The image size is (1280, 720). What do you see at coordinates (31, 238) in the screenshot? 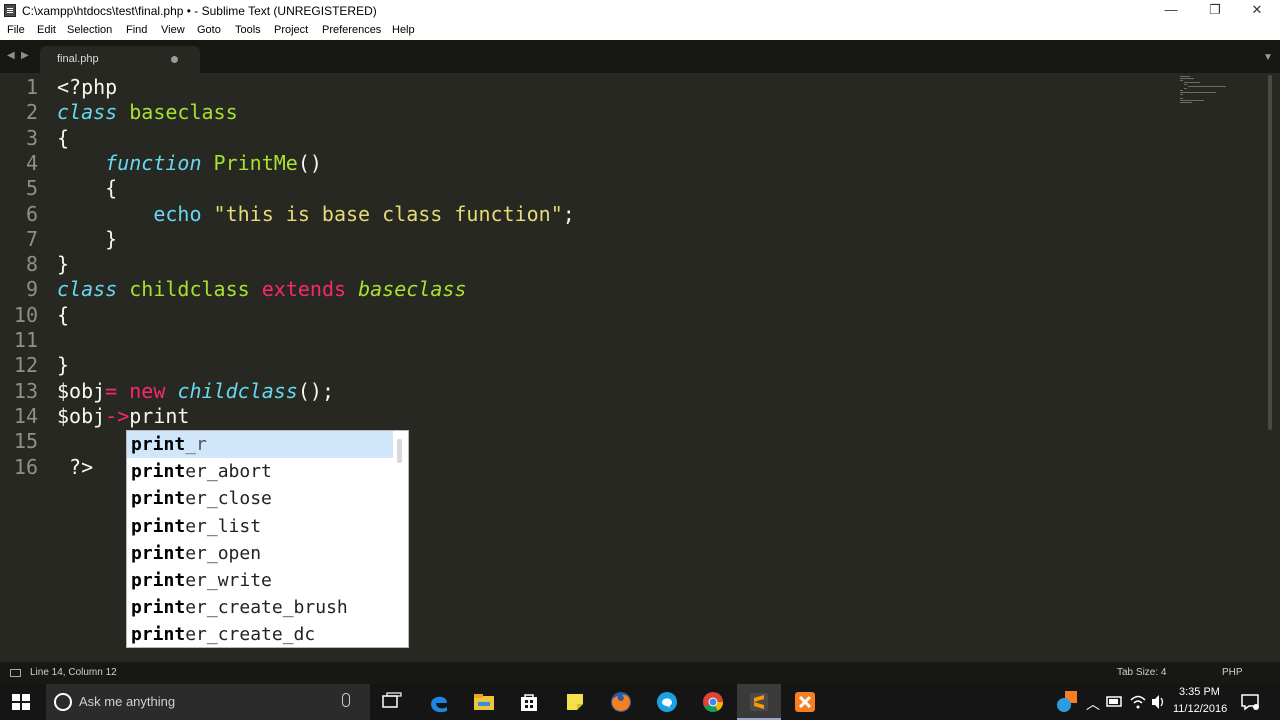
I see `line-number: 7` at bounding box center [31, 238].